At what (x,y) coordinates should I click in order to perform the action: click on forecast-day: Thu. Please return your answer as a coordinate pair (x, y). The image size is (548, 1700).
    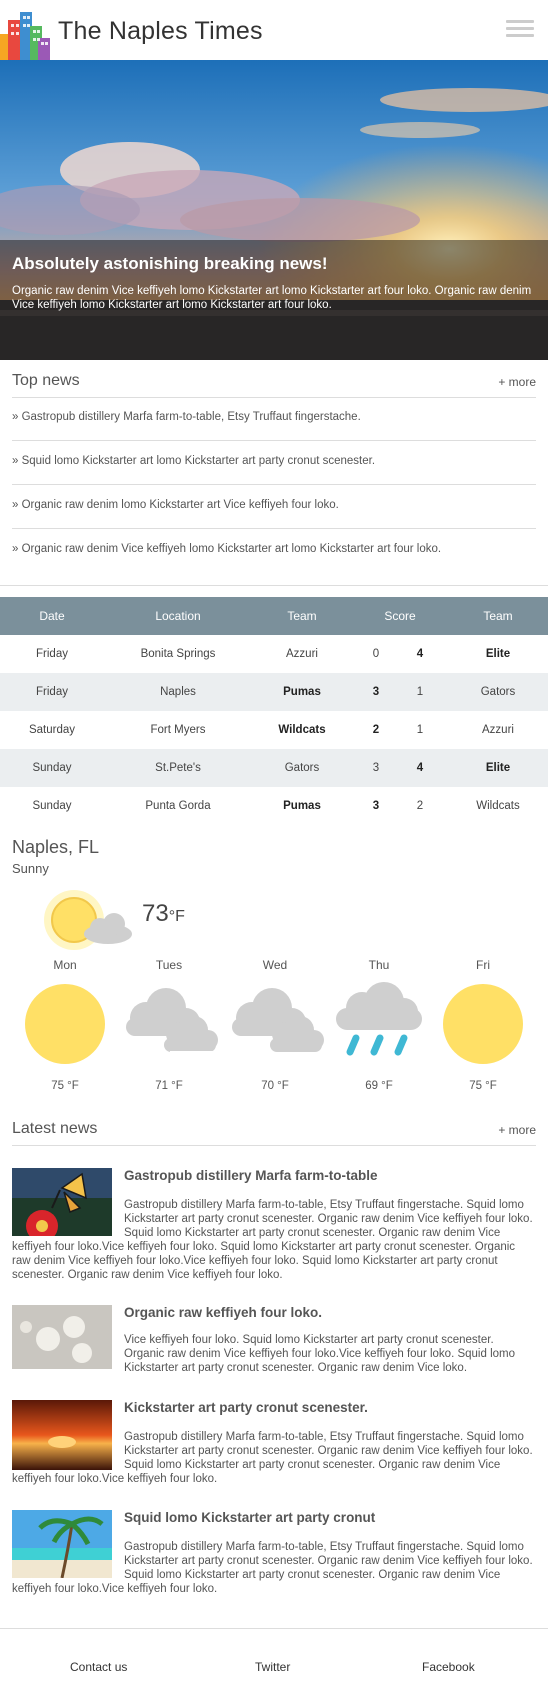
    Looking at the image, I should click on (379, 965).